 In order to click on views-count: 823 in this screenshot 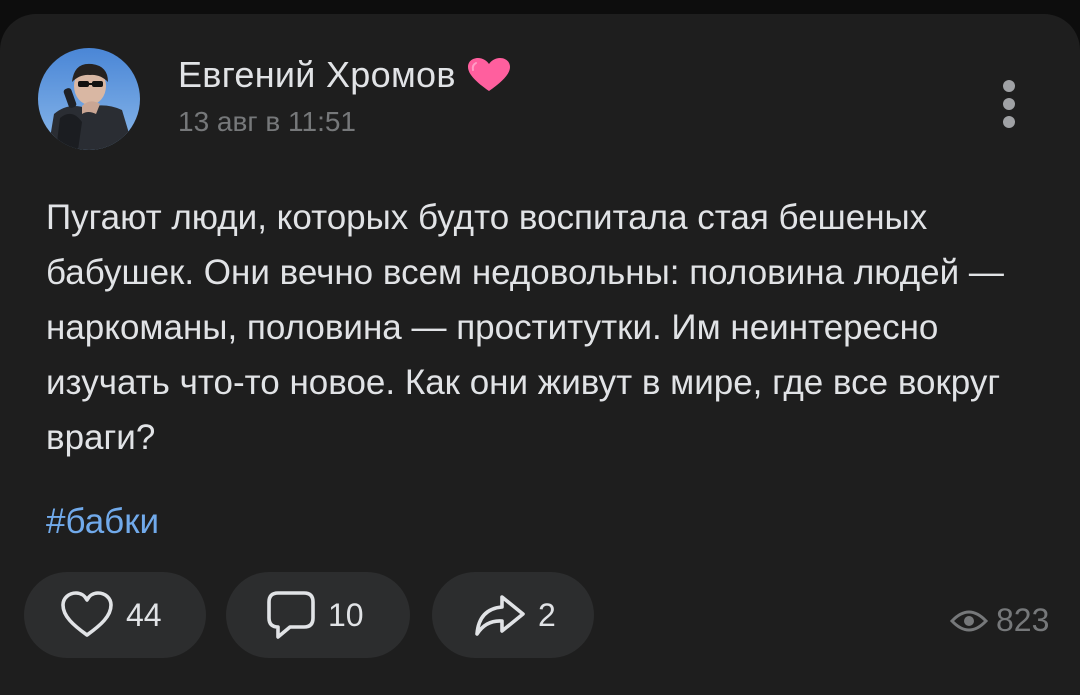, I will do `click(1023, 620)`.